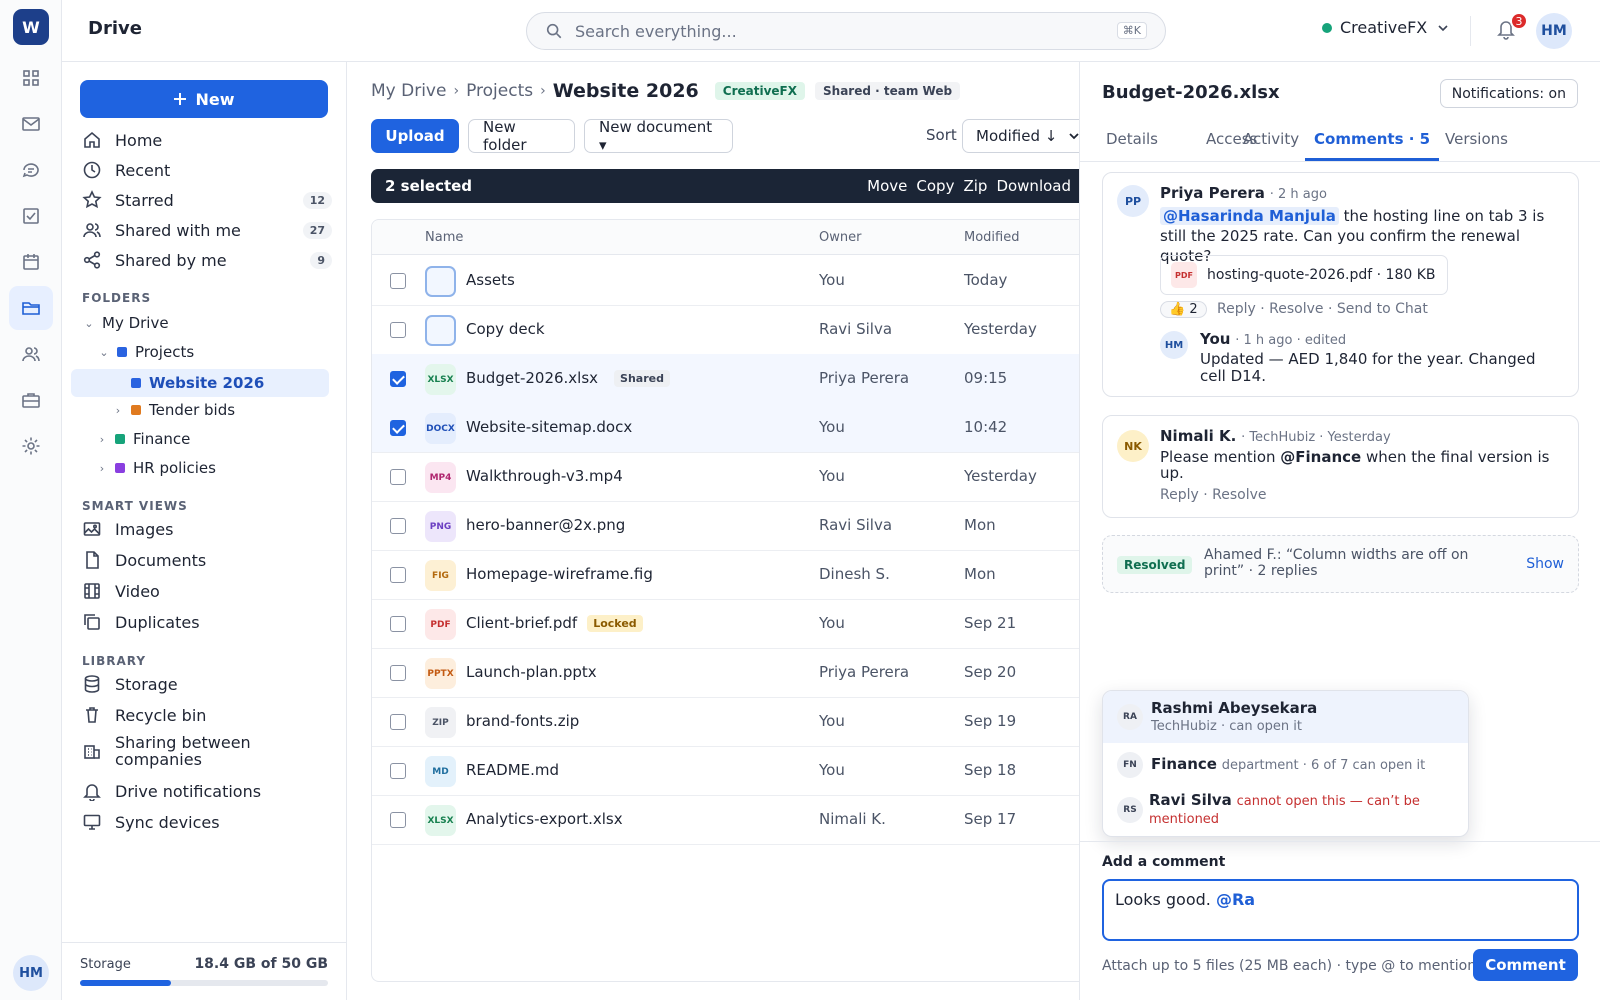  I want to click on tasks-icon, so click(31, 216).